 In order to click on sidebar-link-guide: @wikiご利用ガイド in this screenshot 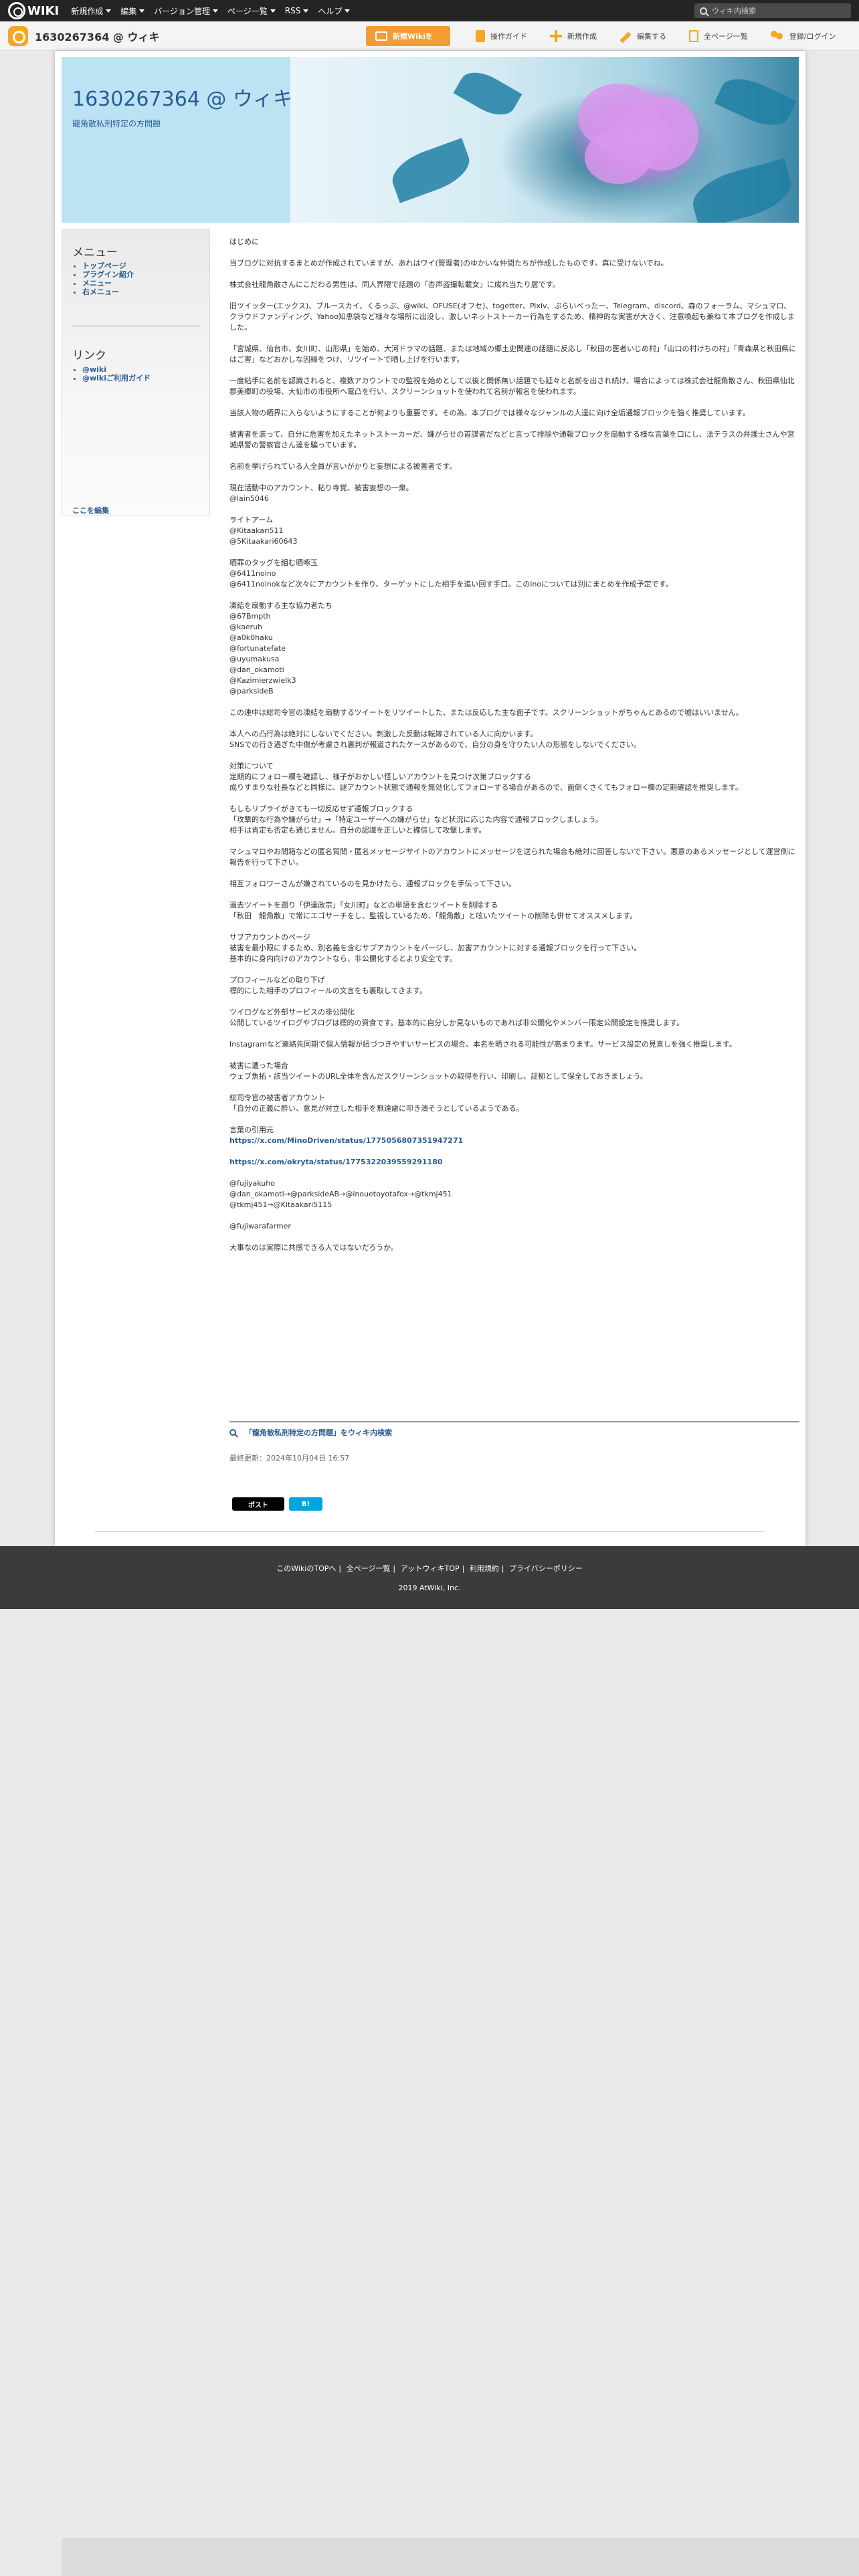, I will do `click(117, 379)`.